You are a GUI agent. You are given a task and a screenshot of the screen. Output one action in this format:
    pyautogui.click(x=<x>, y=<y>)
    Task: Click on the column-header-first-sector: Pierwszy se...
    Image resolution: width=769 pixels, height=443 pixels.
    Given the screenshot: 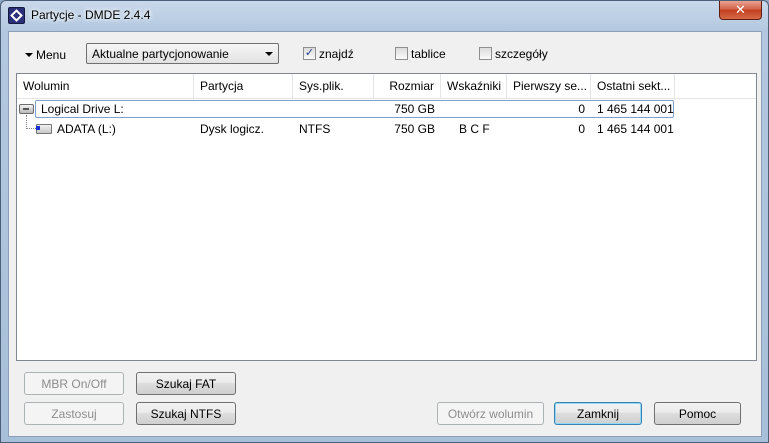 What is the action you would take?
    pyautogui.click(x=549, y=86)
    